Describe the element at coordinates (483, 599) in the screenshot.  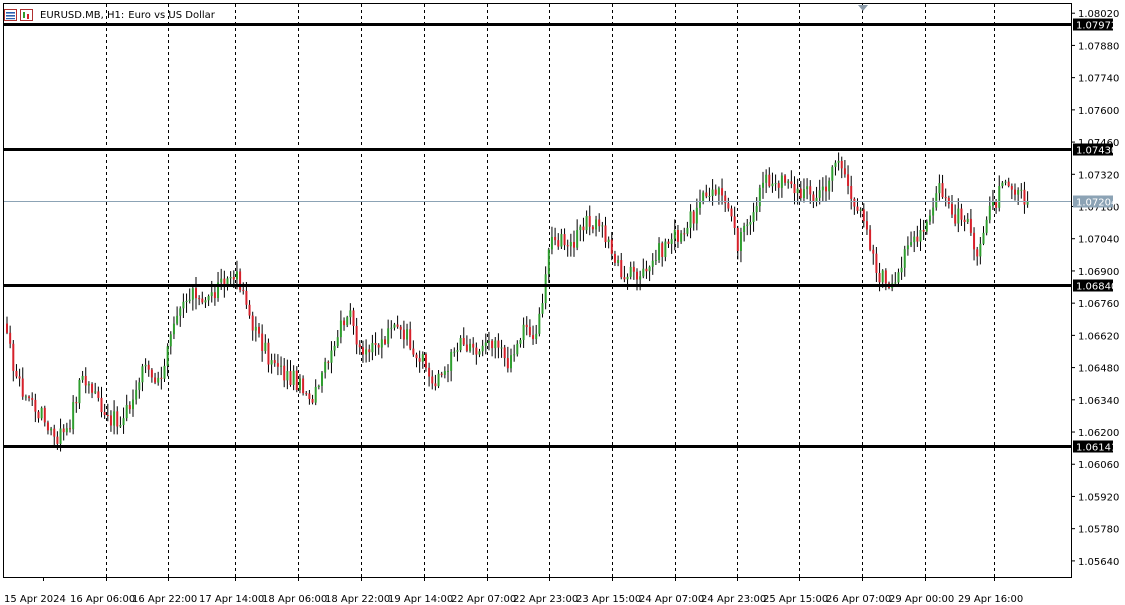
I see `time-tick-label: 22 Apr 07:00` at that location.